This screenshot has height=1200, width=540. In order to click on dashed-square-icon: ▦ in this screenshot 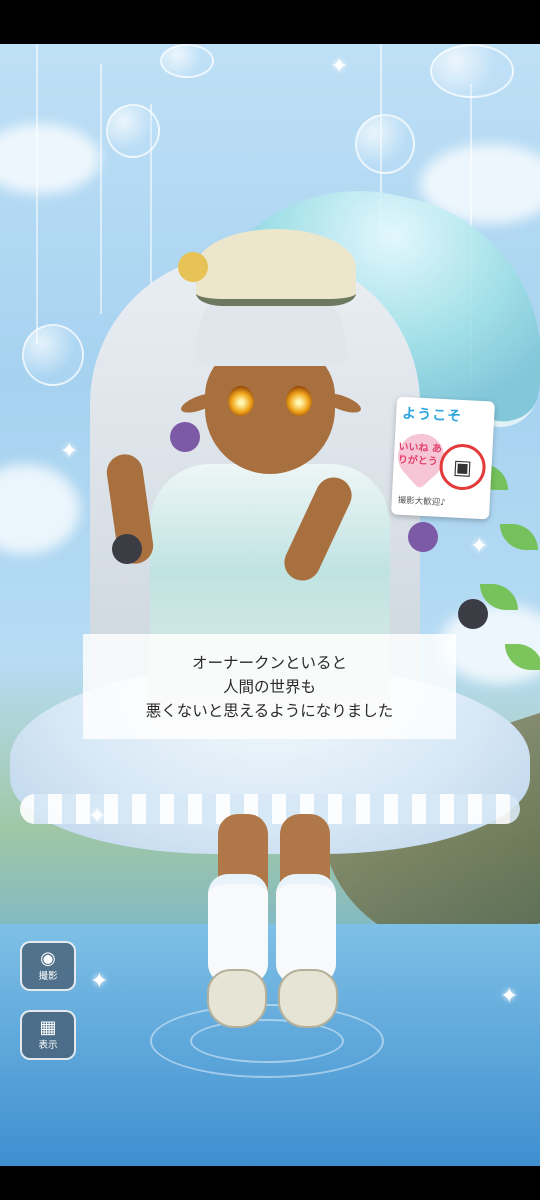, I will do `click(48, 1027)`.